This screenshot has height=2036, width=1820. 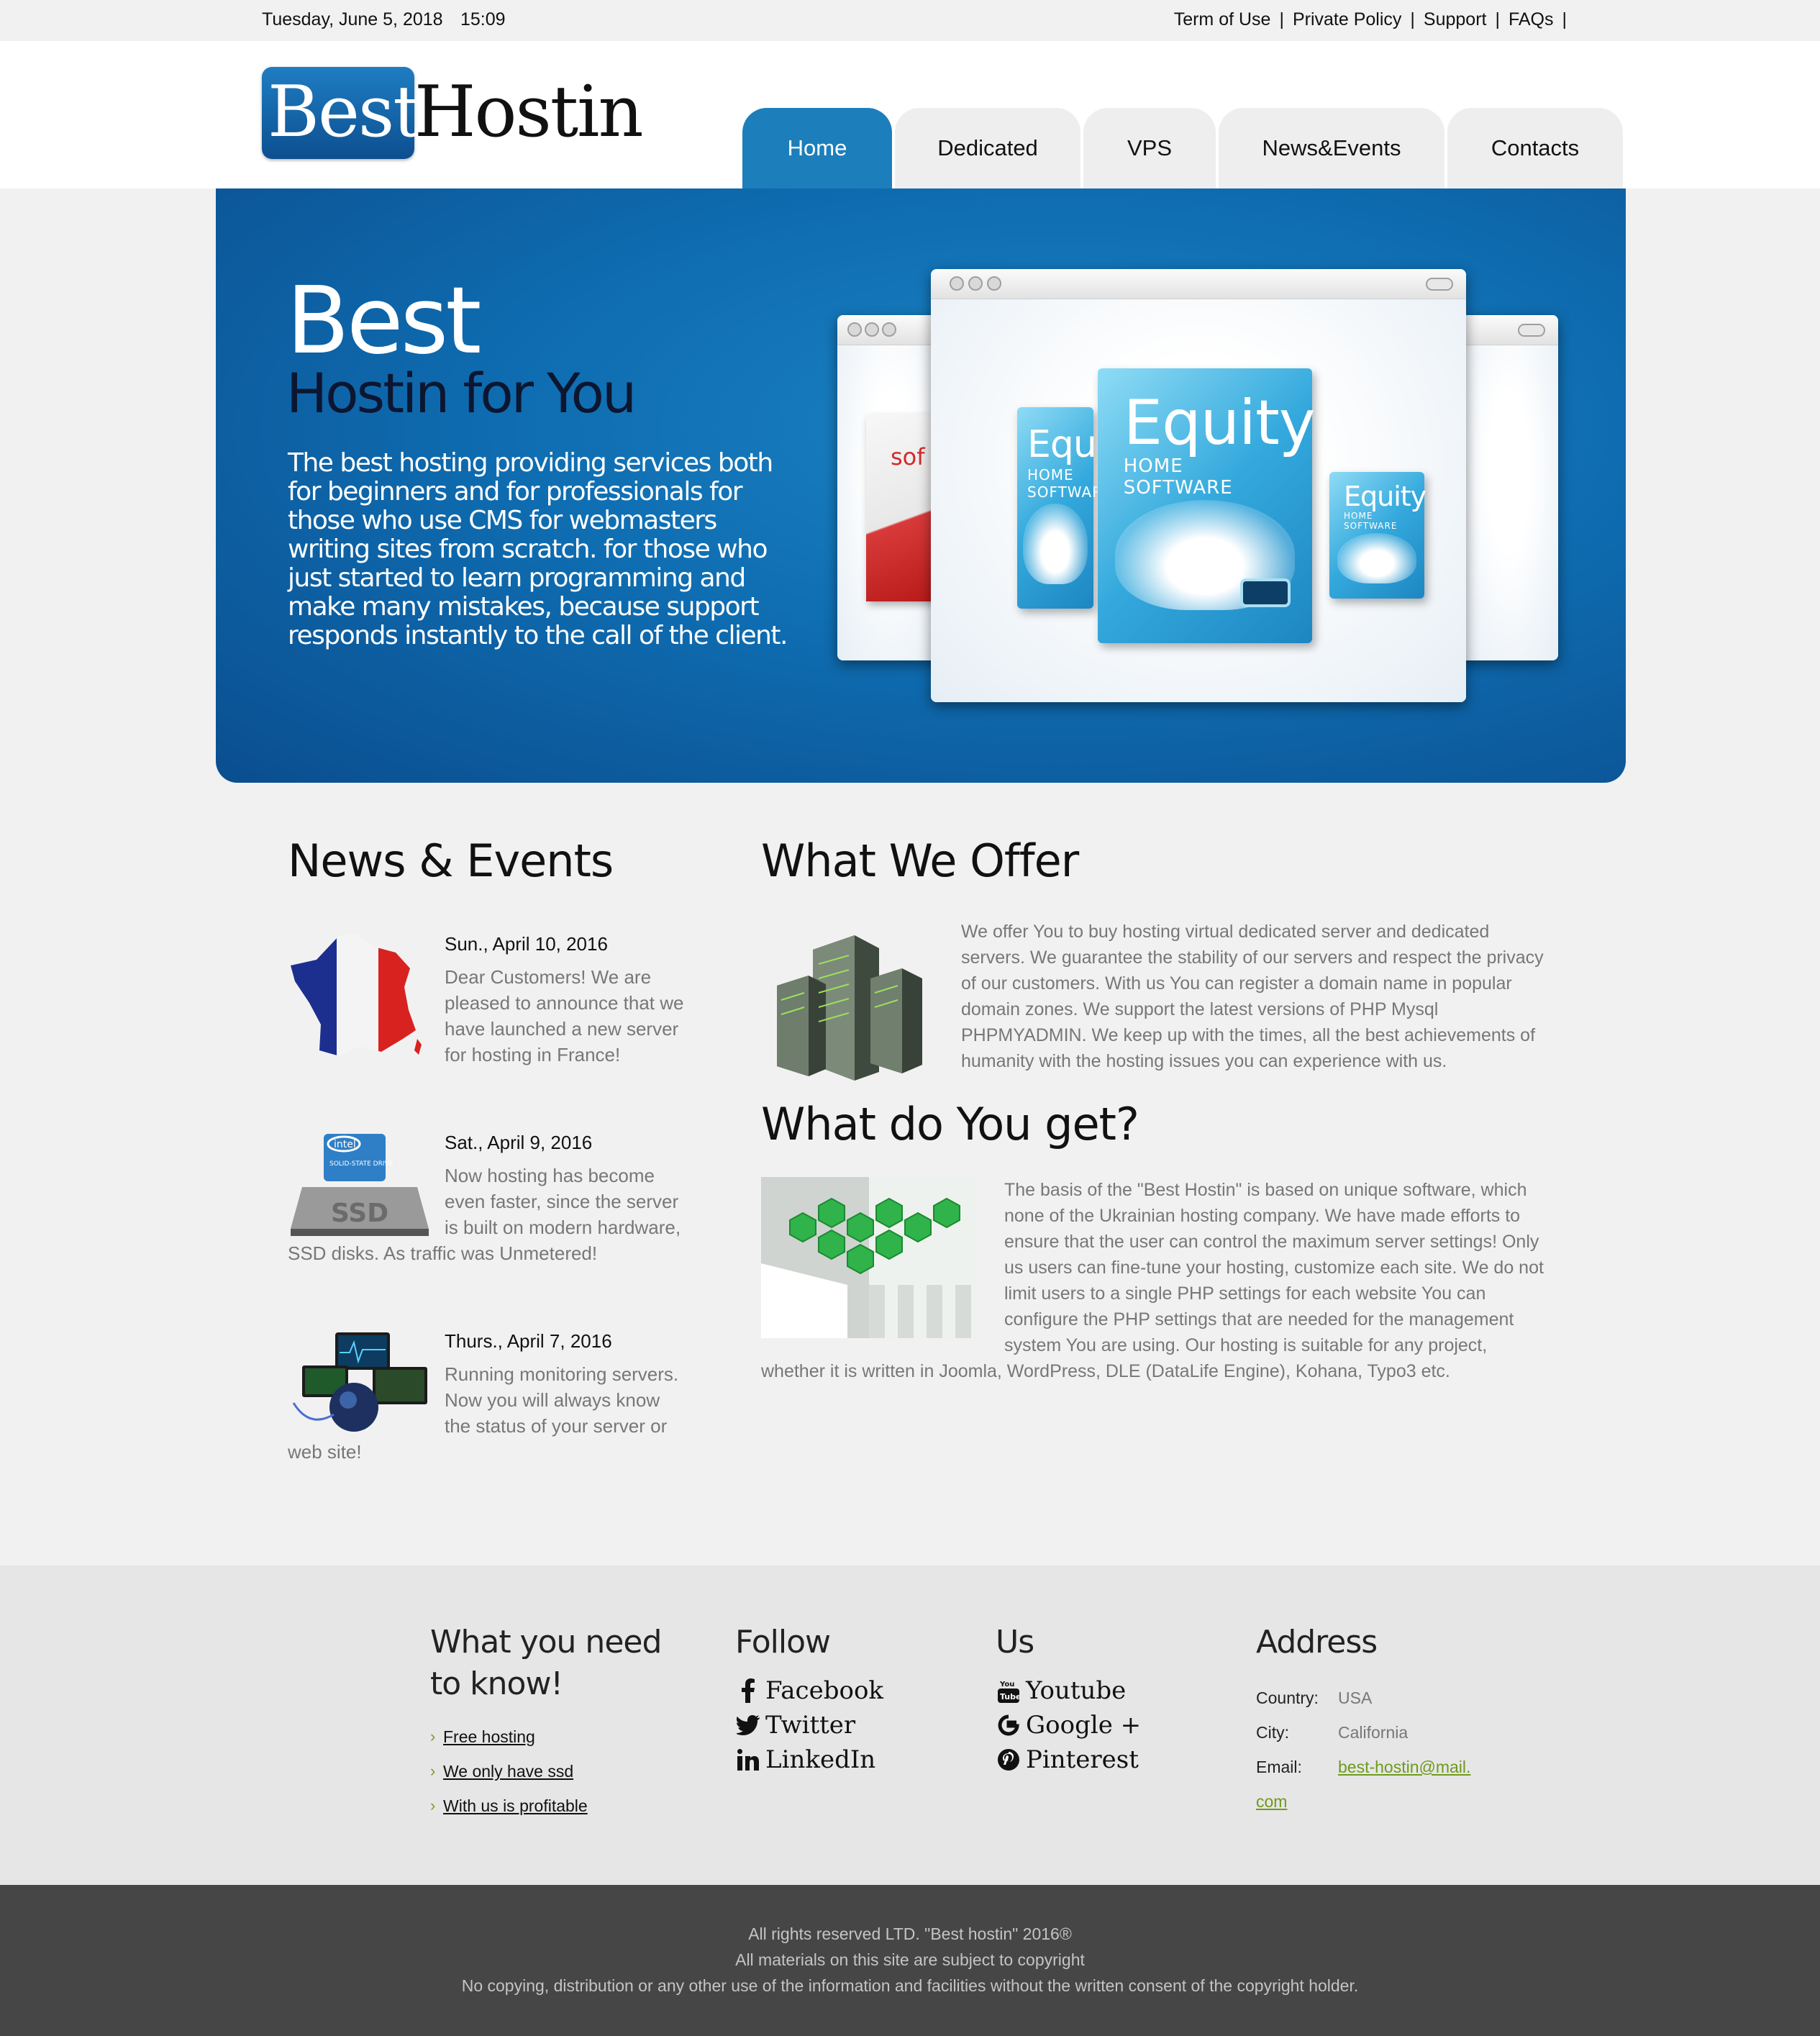 I want to click on logo-text-best: Best, so click(x=345, y=112).